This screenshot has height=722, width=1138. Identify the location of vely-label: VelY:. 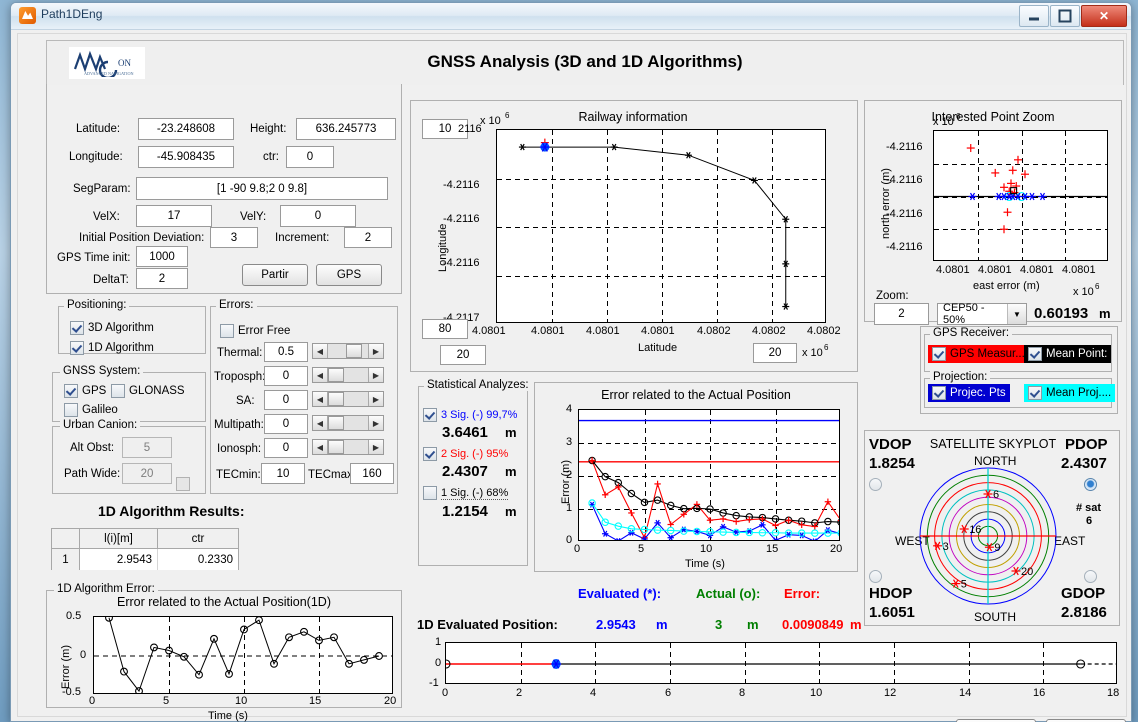
(253, 217).